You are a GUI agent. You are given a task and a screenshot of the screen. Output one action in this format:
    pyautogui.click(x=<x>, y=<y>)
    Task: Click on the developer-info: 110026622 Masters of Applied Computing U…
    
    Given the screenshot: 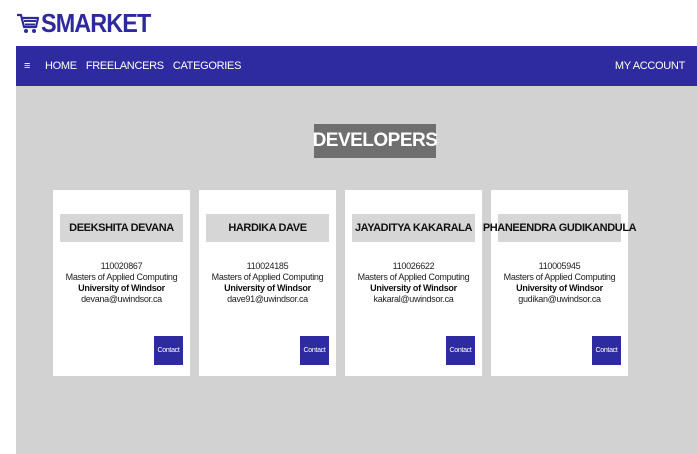 What is the action you would take?
    pyautogui.click(x=413, y=283)
    